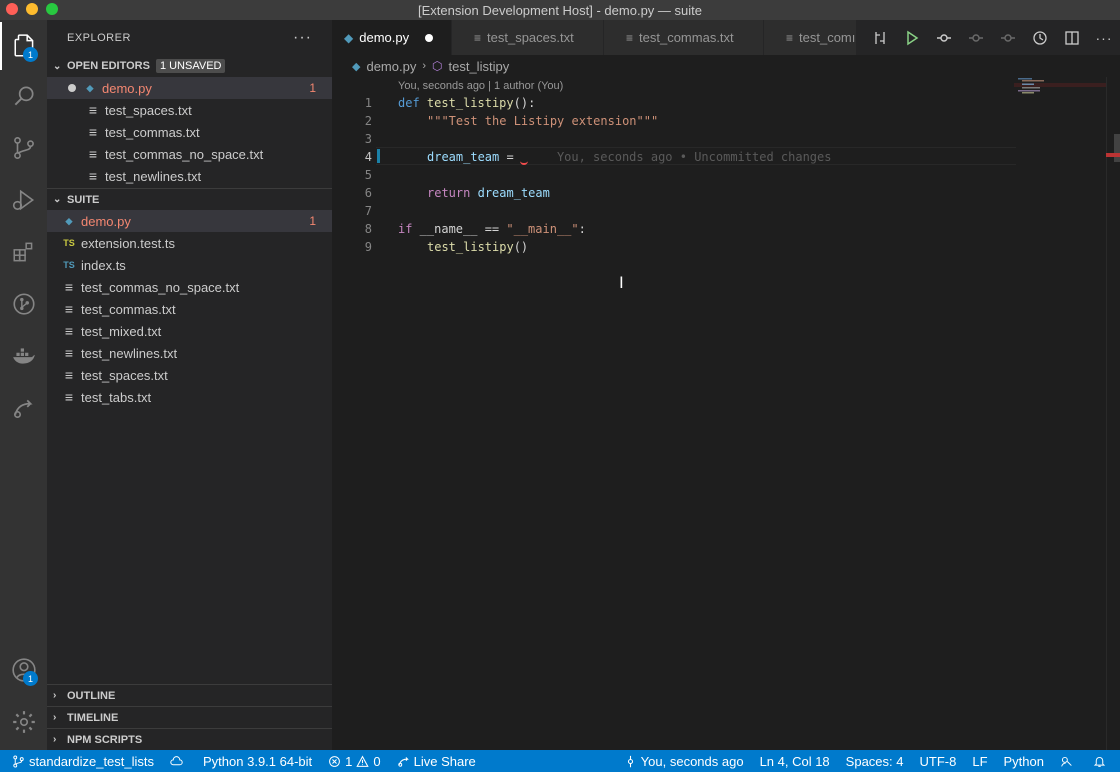 The width and height of the screenshot is (1120, 772). I want to click on npm-scripts-section: › NPM SCRIPTS, so click(189, 739).